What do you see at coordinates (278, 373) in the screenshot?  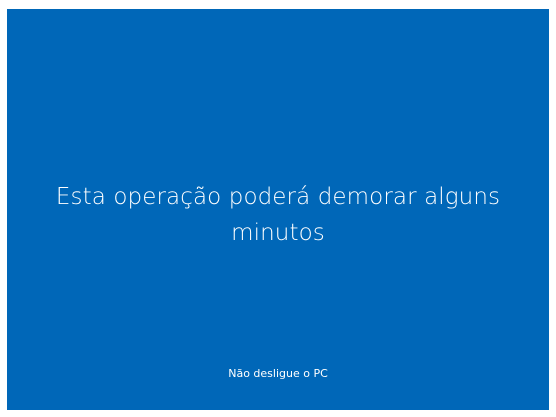 I see `do-not-turn-off-hint: Não desligue o PC` at bounding box center [278, 373].